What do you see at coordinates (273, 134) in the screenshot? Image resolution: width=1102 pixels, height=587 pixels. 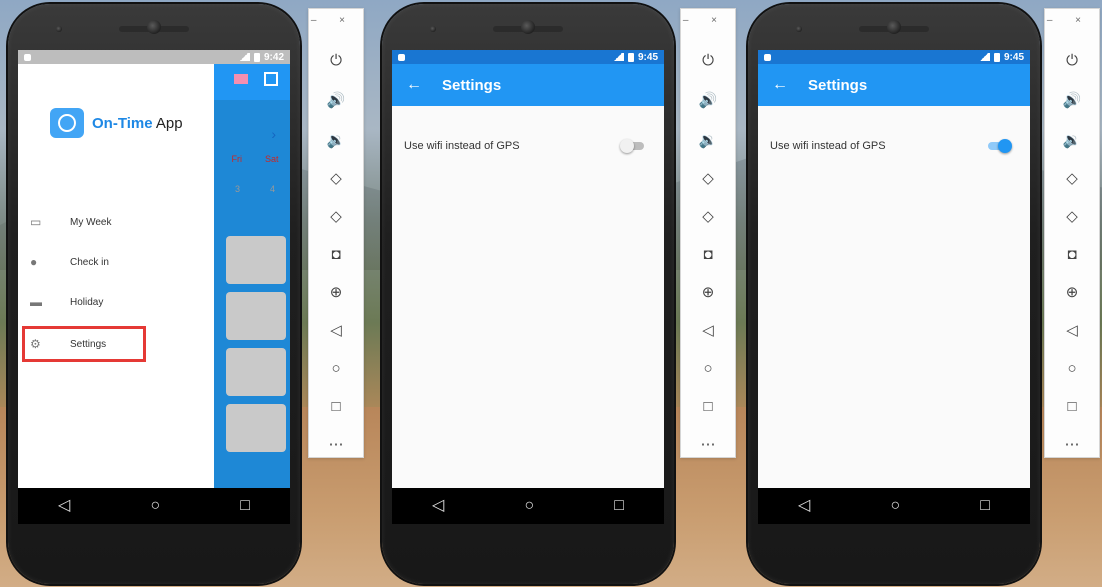 I see `chevron-right-icon: ›` at bounding box center [273, 134].